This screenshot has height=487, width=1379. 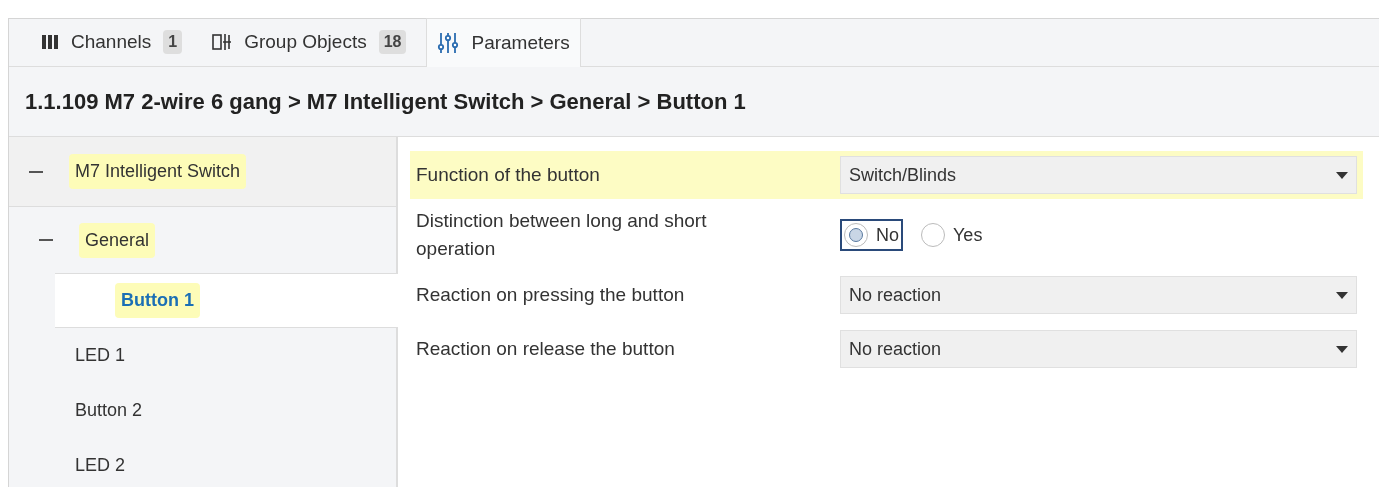 What do you see at coordinates (173, 42) in the screenshot?
I see `count-badge: 1` at bounding box center [173, 42].